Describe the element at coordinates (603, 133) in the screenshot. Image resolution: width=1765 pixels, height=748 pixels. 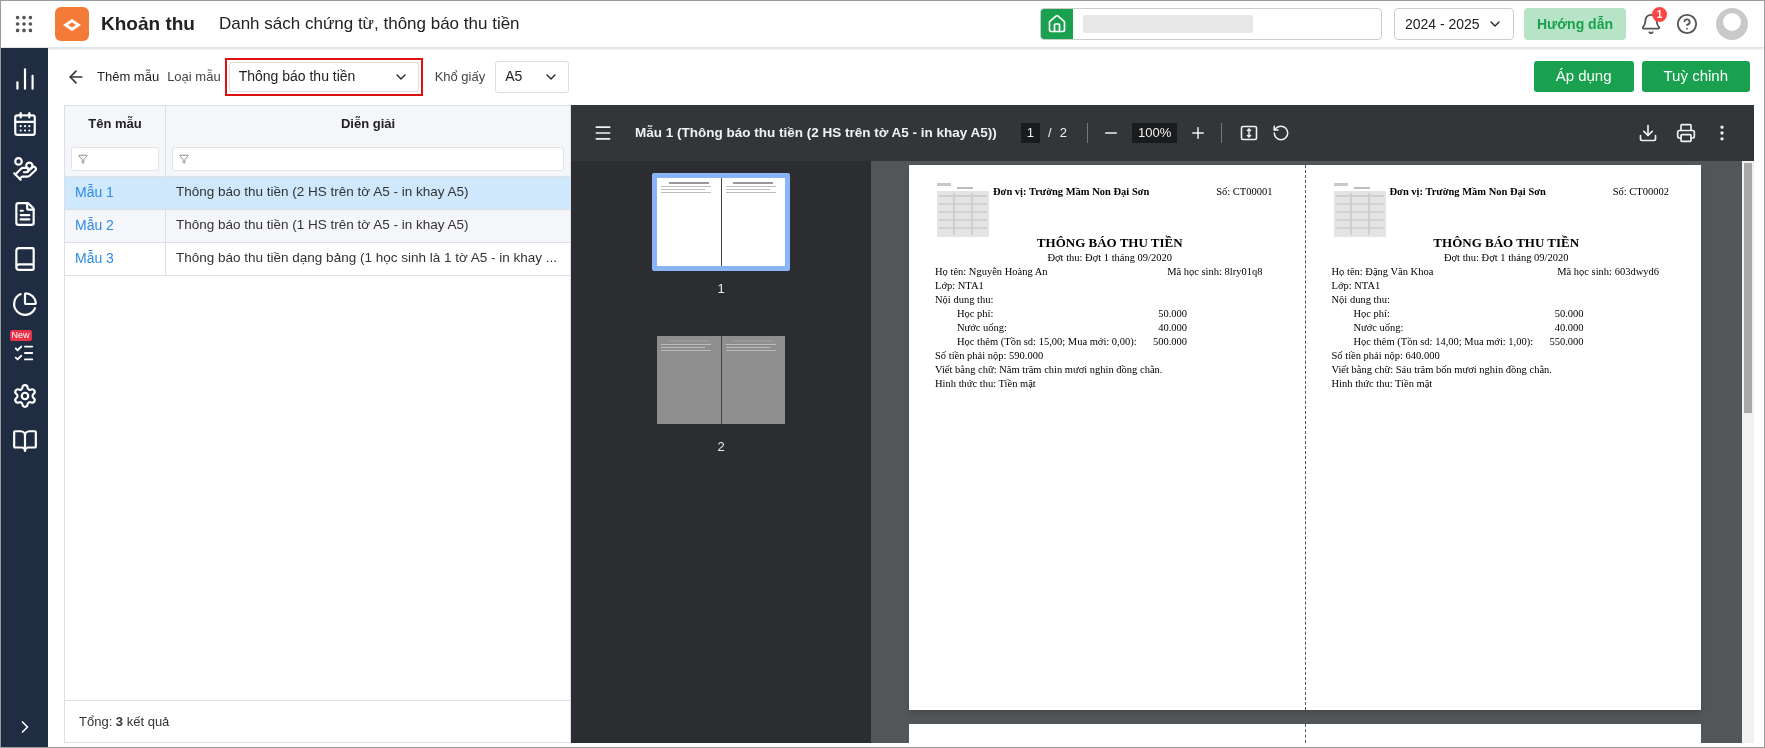
I see `menu-icon` at that location.